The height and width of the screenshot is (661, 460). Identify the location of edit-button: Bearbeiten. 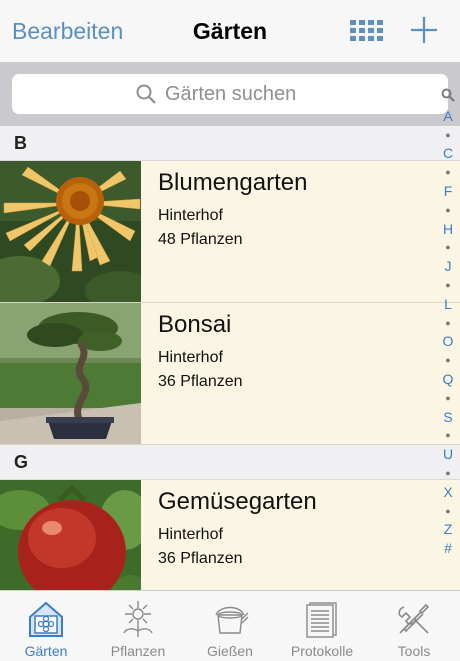
(67, 31).